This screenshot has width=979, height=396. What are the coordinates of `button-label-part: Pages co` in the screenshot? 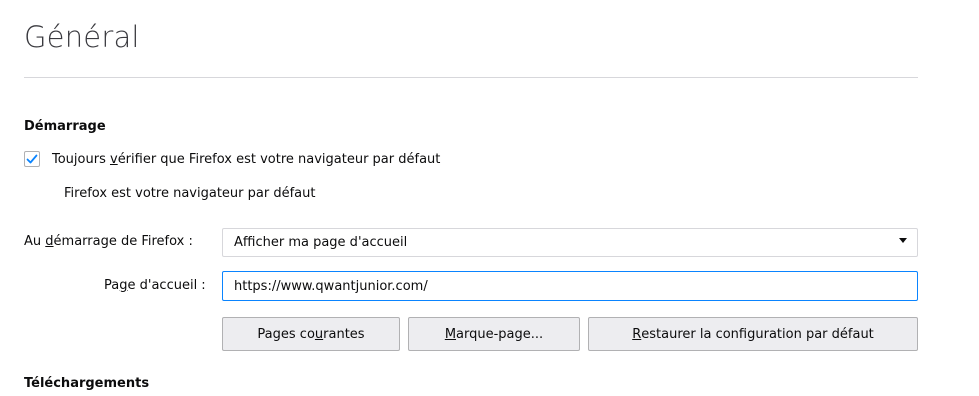 It's located at (286, 334).